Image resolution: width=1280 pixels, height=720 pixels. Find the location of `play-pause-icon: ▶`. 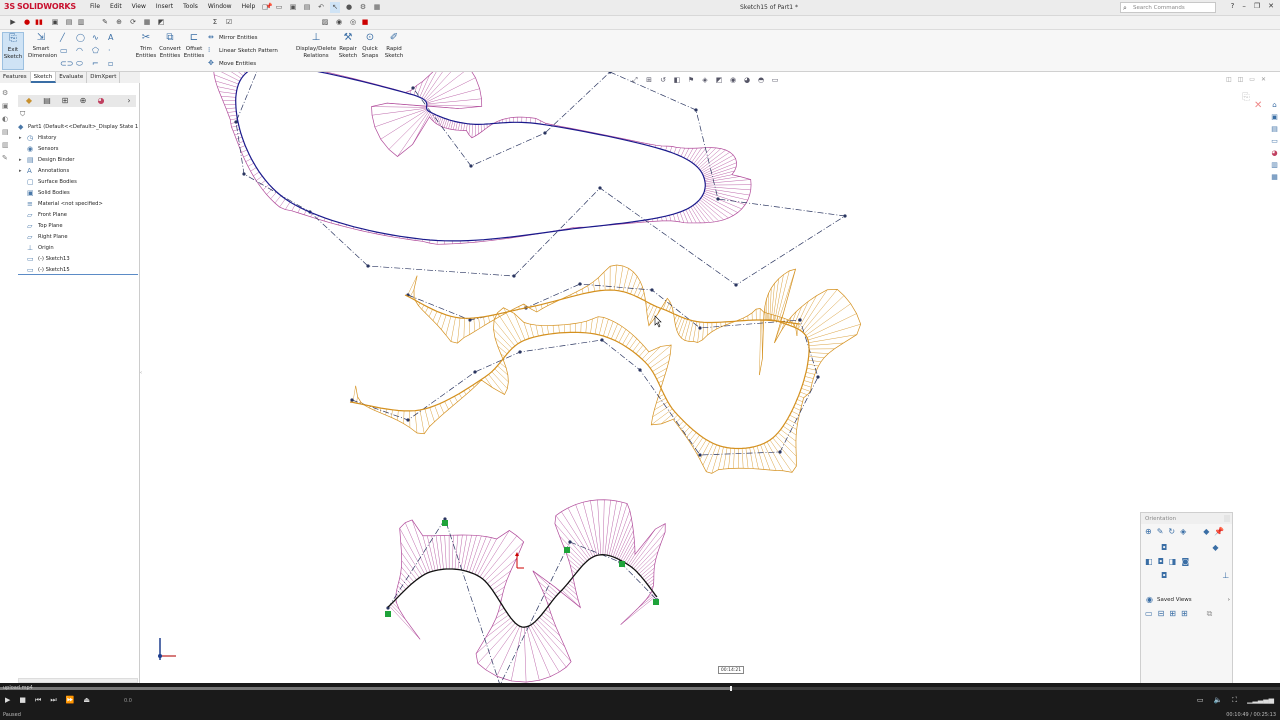

play-pause-icon: ▶ is located at coordinates (7, 700).